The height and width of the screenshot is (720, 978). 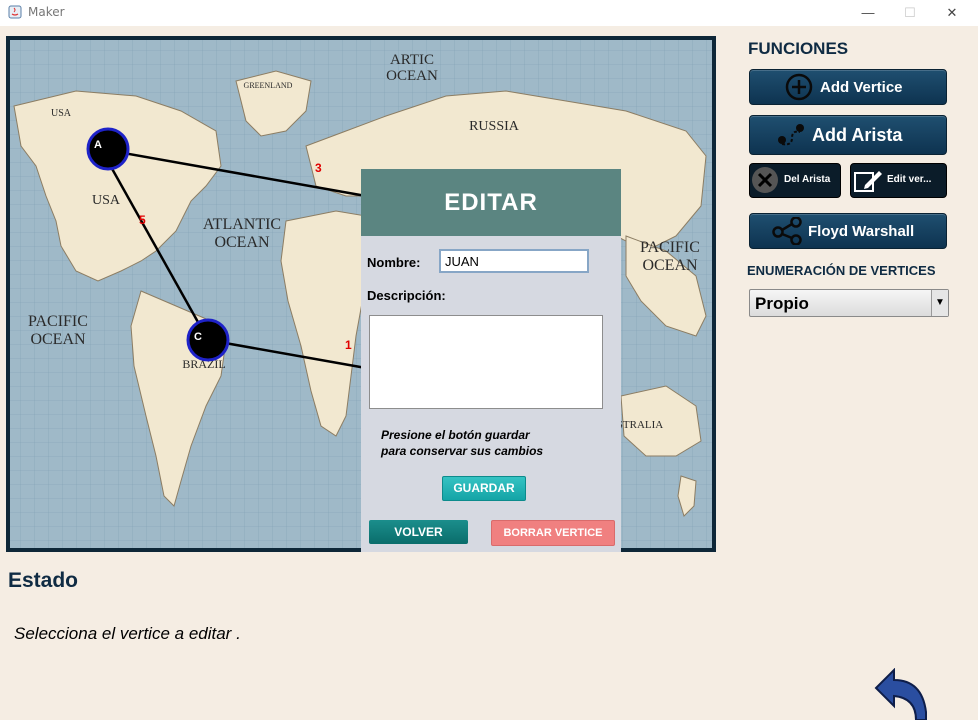 What do you see at coordinates (787, 231) in the screenshot?
I see `share-graph-icon` at bounding box center [787, 231].